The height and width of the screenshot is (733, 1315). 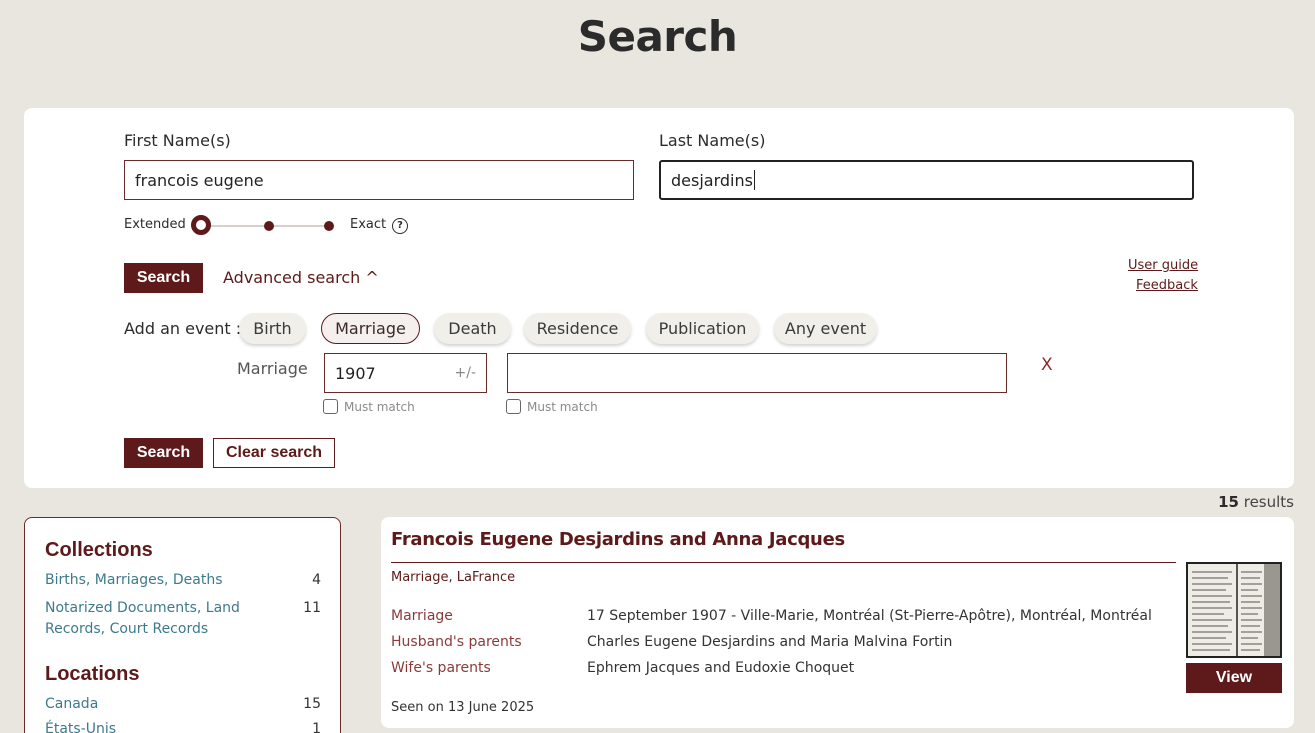 I want to click on feedback-link: Feedback, so click(x=1167, y=285).